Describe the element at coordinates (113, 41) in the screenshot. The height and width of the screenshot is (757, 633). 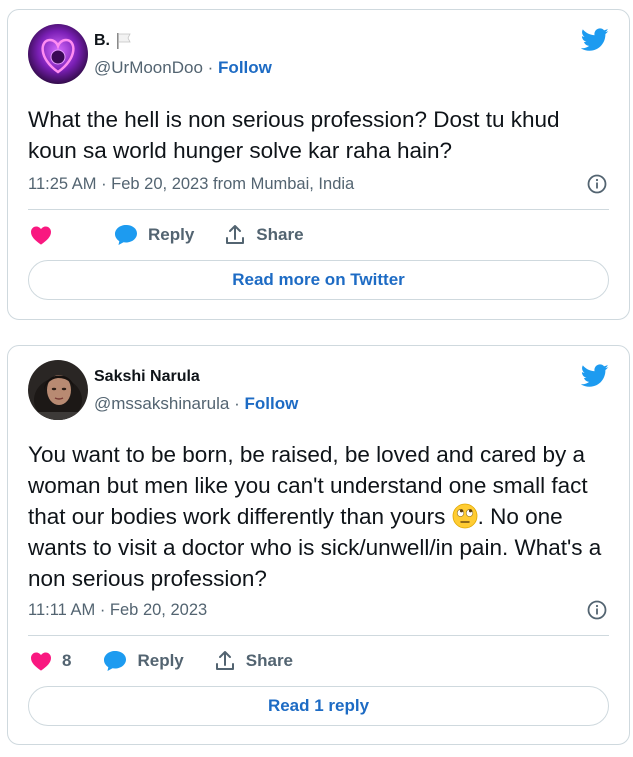
I see `display-name: B.` at that location.